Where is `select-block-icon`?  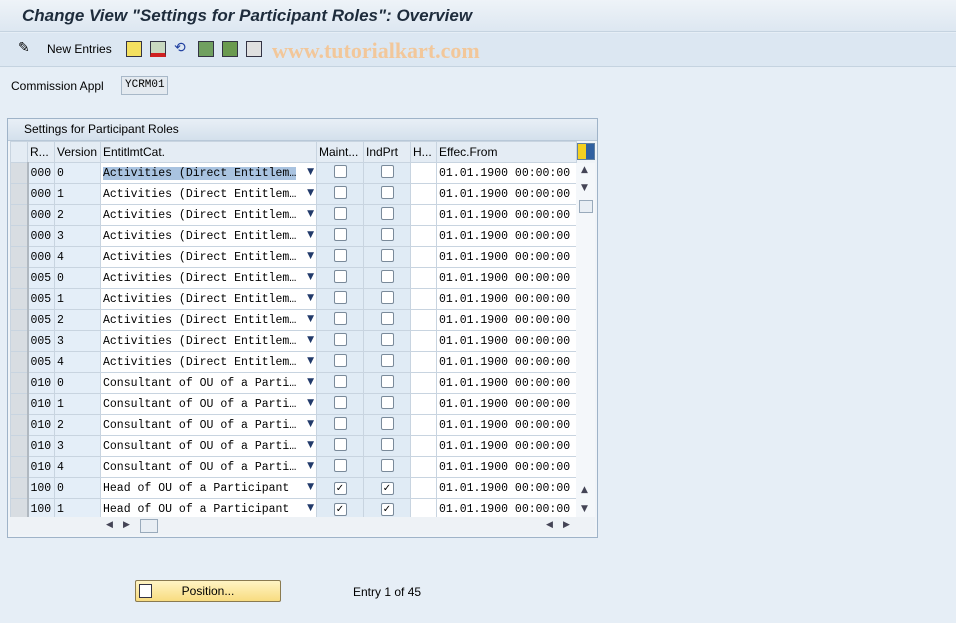
select-block-icon is located at coordinates (230, 49).